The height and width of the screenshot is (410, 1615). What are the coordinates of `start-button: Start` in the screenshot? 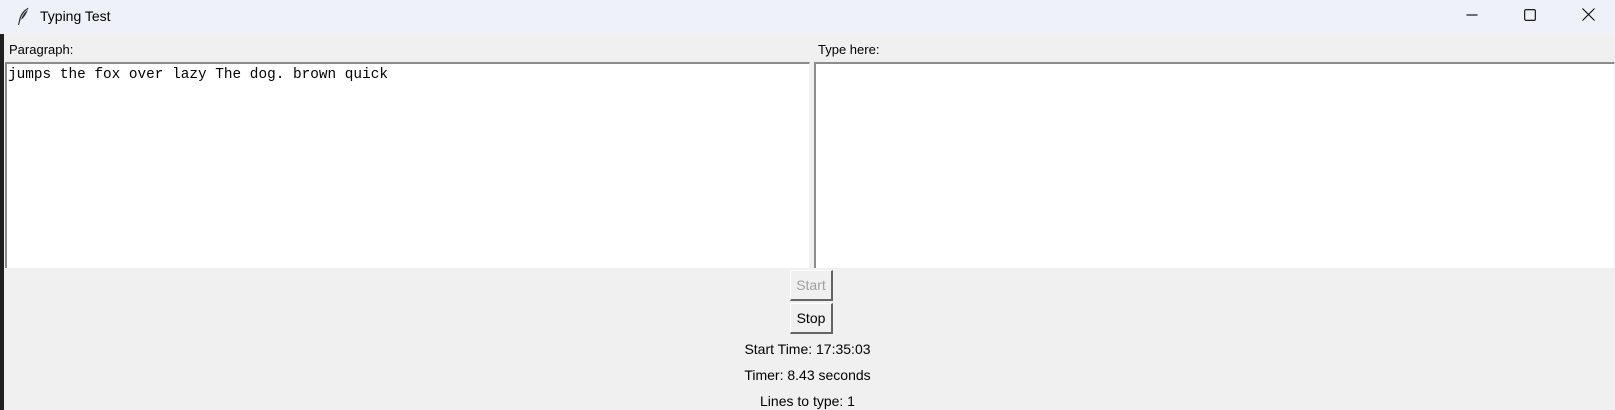 It's located at (811, 285).